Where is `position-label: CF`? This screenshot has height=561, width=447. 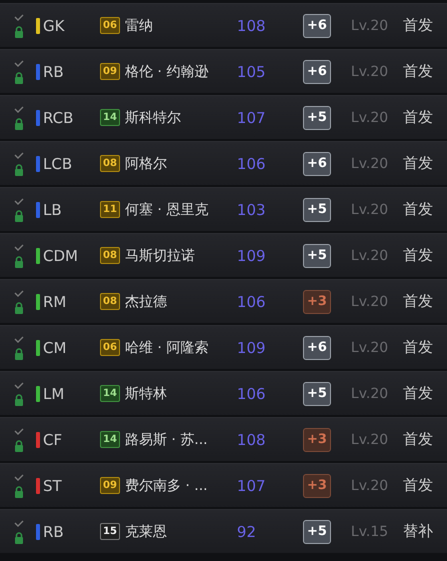 position-label: CF is located at coordinates (53, 439).